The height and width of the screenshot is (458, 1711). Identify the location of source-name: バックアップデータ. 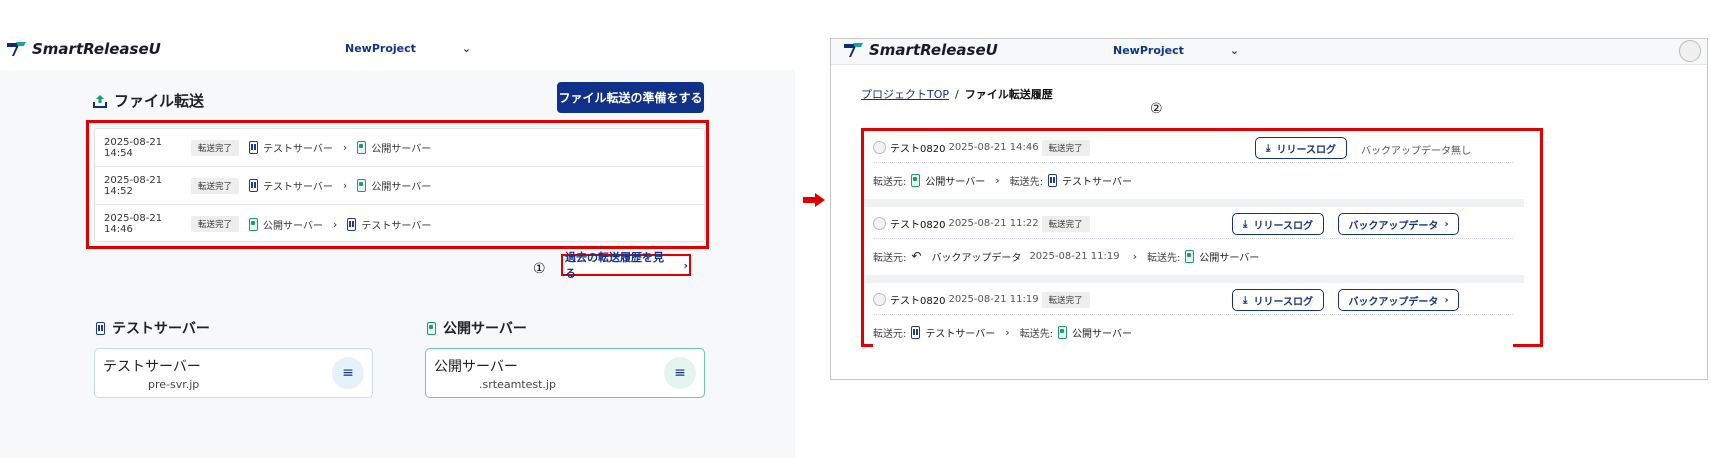
(976, 258).